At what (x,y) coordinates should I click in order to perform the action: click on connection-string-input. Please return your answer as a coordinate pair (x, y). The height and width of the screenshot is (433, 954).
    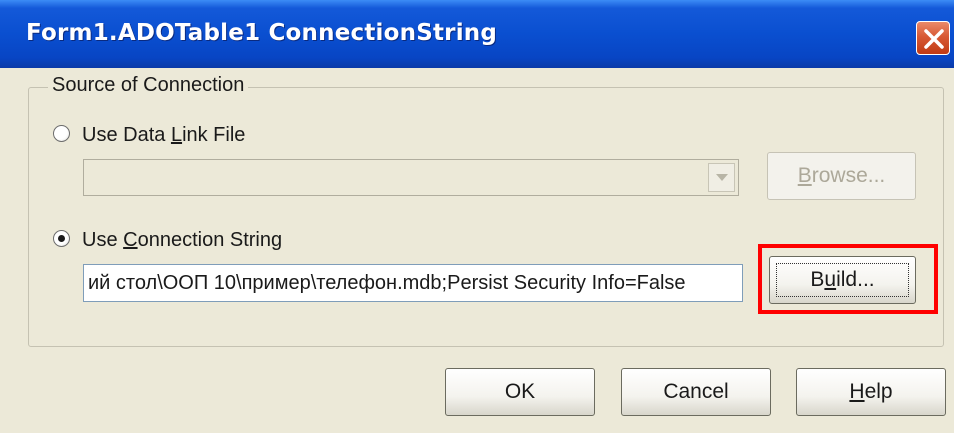
    Looking at the image, I should click on (413, 283).